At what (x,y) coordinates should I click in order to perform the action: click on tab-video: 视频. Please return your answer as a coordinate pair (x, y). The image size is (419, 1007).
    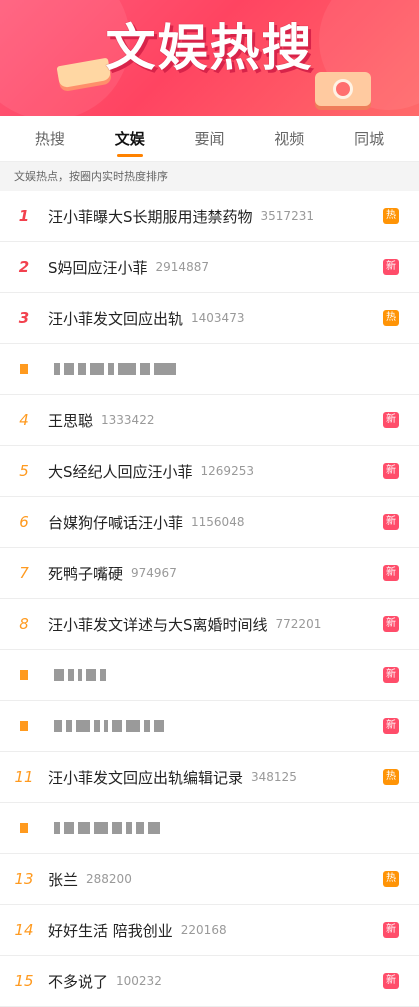
    Looking at the image, I should click on (289, 138).